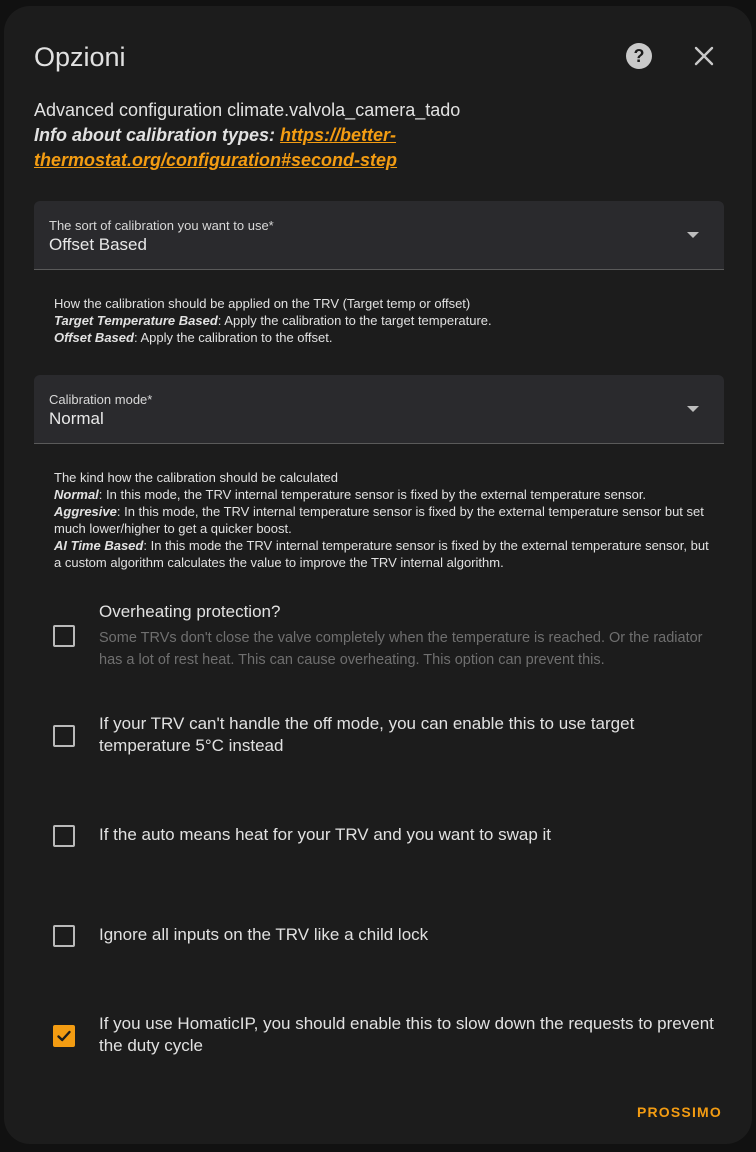 The image size is (756, 1152). Describe the element at coordinates (155, 135) in the screenshot. I see `info-label: Info about calibration types:` at that location.